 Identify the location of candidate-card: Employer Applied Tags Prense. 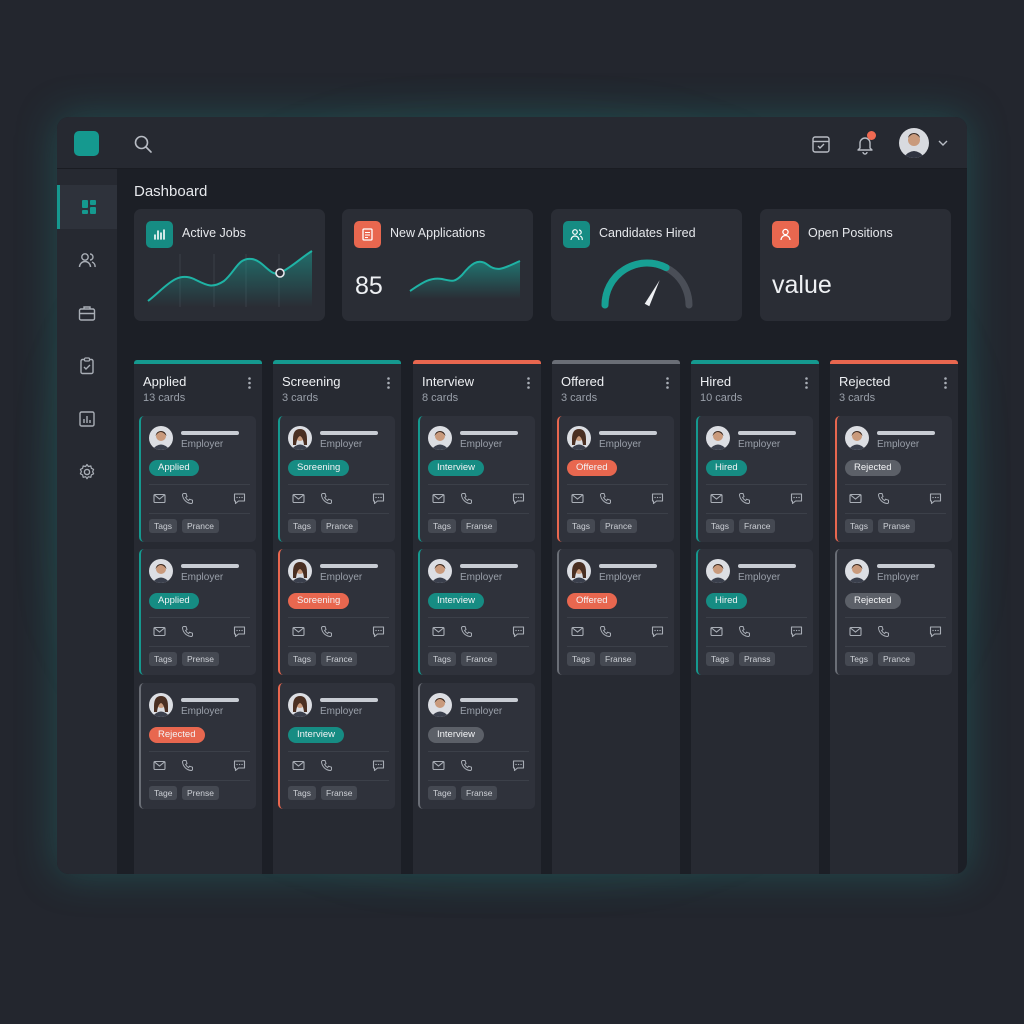
(197, 612).